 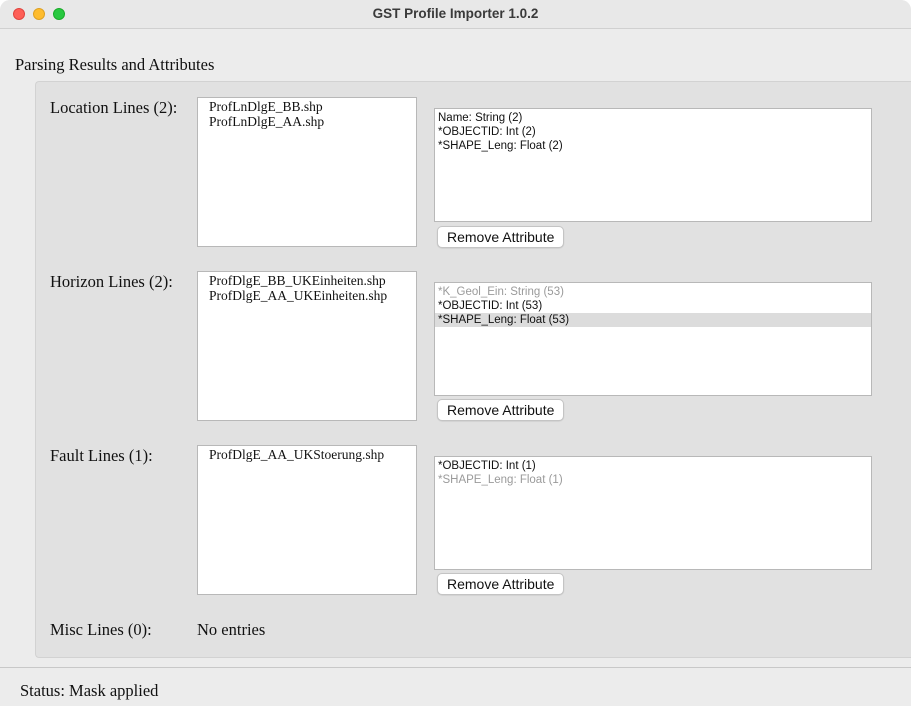 What do you see at coordinates (653, 466) in the screenshot?
I see `attribute-item: *OBJECTID: Int (1)` at bounding box center [653, 466].